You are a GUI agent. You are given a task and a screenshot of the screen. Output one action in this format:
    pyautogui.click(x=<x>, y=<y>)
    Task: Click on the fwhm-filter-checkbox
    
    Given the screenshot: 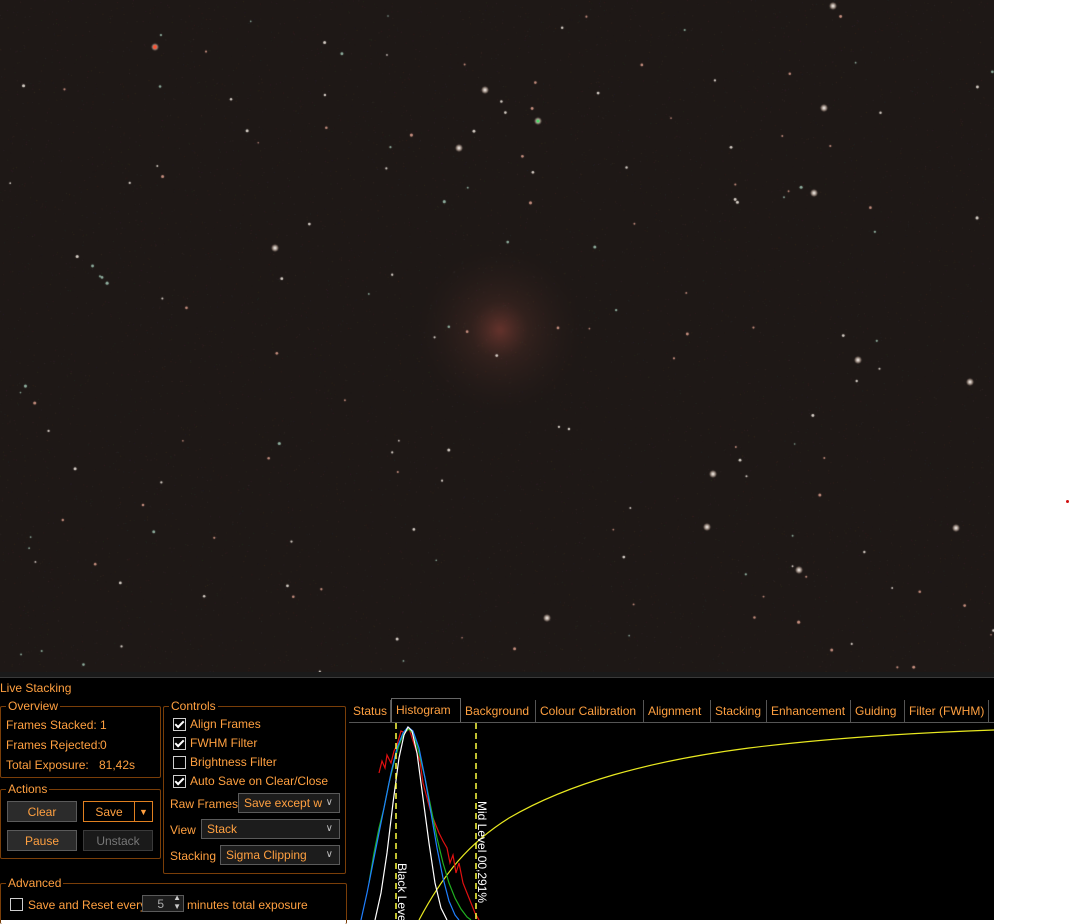 What is the action you would take?
    pyautogui.click(x=179, y=743)
    